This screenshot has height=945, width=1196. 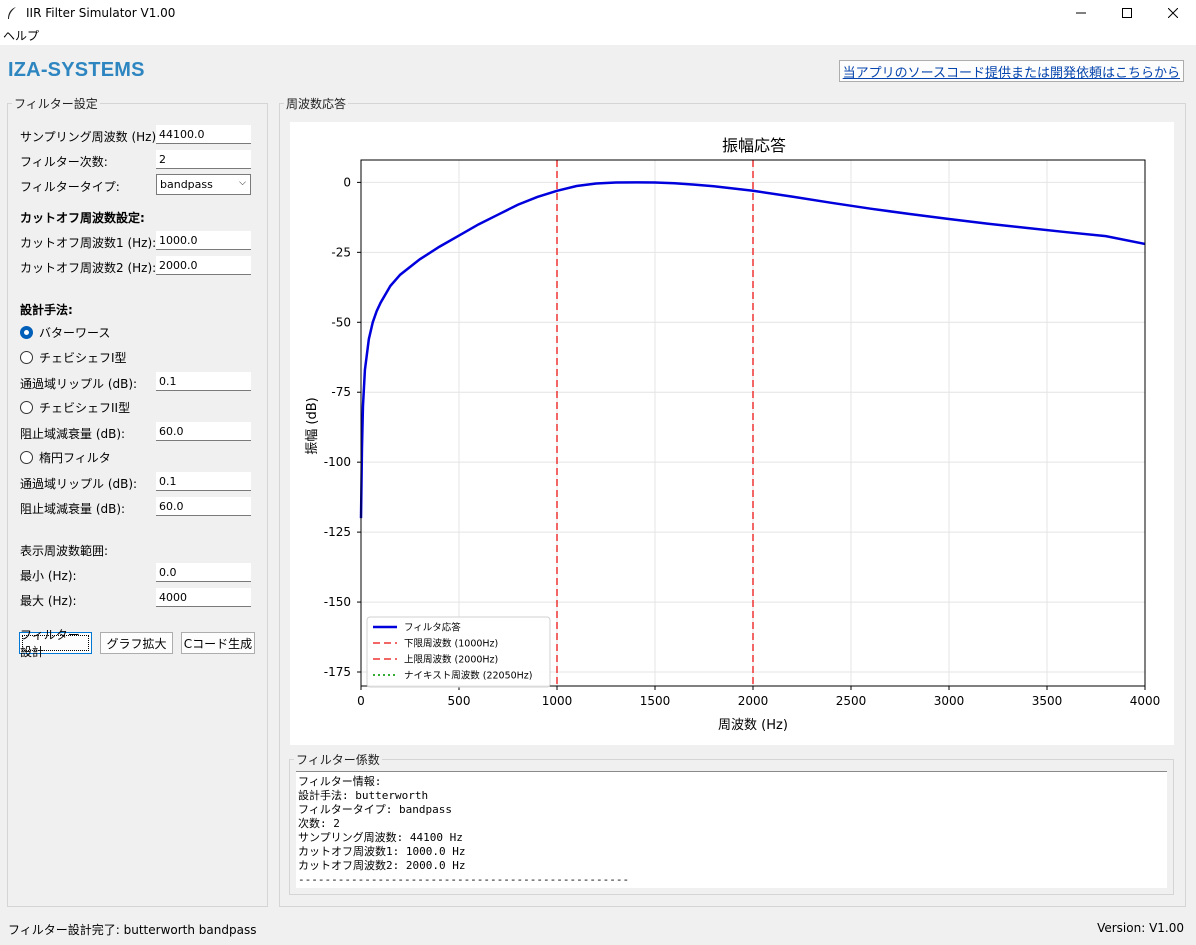 What do you see at coordinates (203, 159) in the screenshot?
I see `filter-order-input: 2` at bounding box center [203, 159].